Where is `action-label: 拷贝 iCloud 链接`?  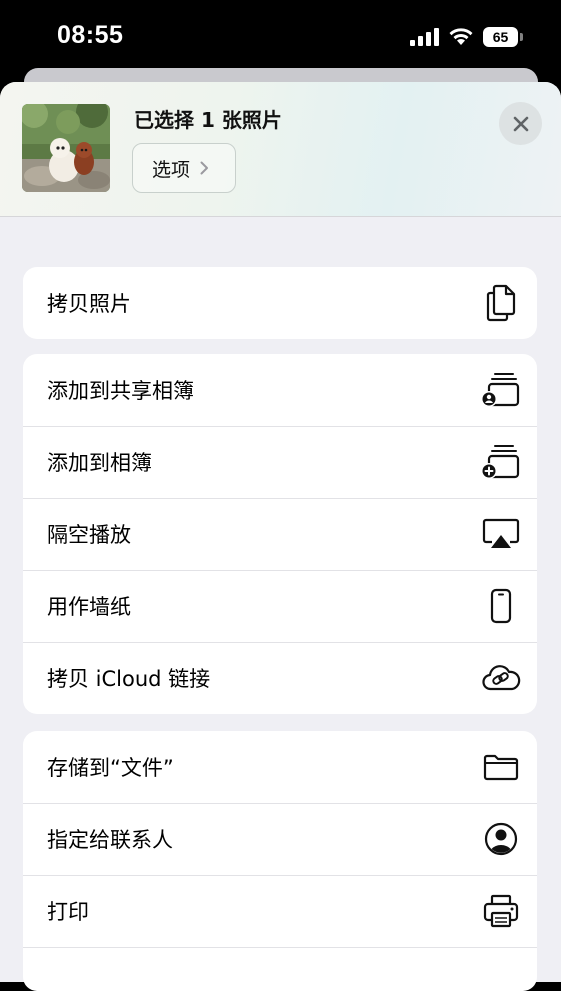
action-label: 拷贝 iCloud 链接 is located at coordinates (129, 679).